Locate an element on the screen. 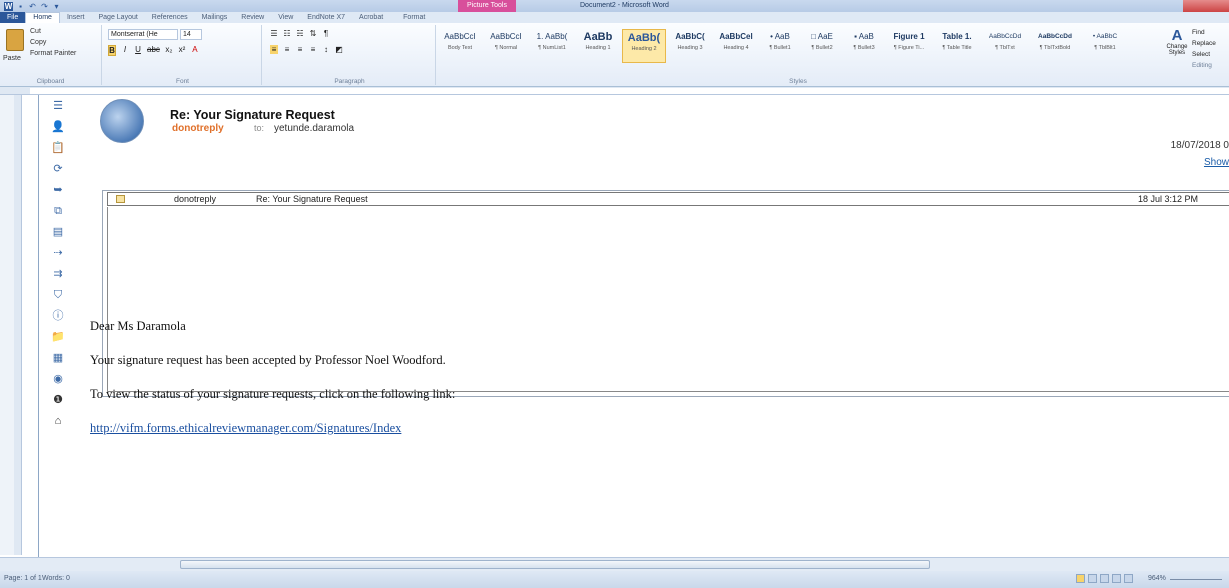  word-count: Words: 0 is located at coordinates (56, 578).